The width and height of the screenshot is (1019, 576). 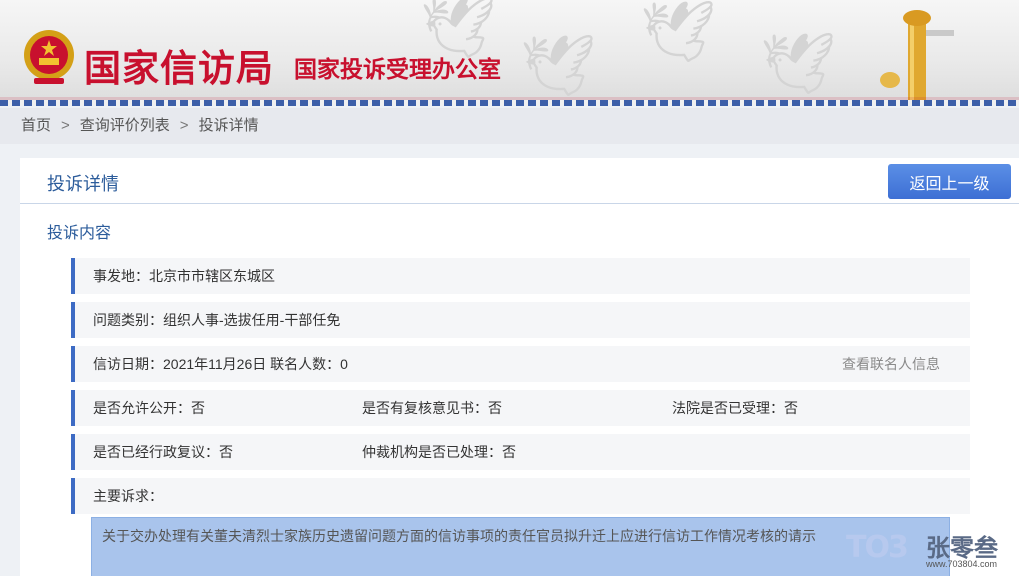 I want to click on category-text: 问题类别：组织人事-选拔任用-干部任免, so click(x=217, y=320).